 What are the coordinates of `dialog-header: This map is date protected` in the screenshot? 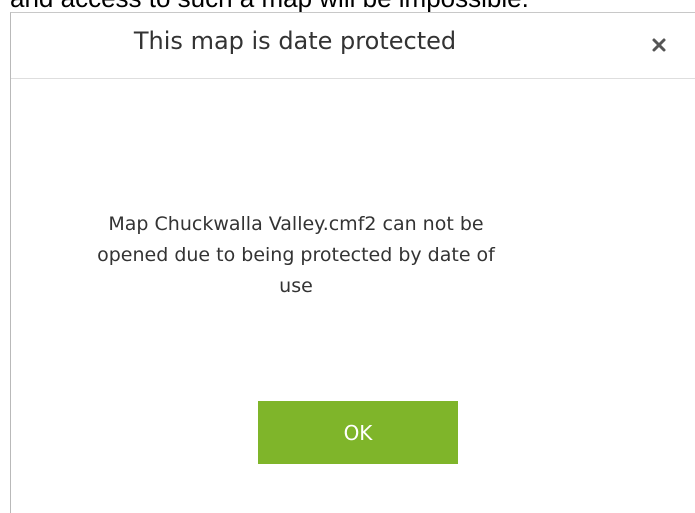 It's located at (353, 46).